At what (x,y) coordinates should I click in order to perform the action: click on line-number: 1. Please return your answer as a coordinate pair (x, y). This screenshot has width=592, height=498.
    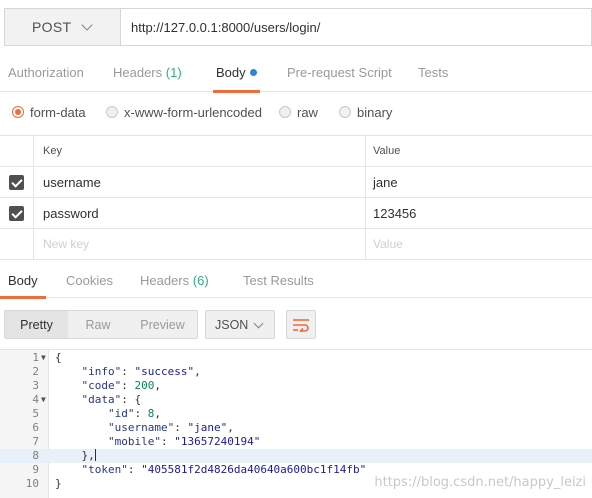
    Looking at the image, I should click on (35, 357).